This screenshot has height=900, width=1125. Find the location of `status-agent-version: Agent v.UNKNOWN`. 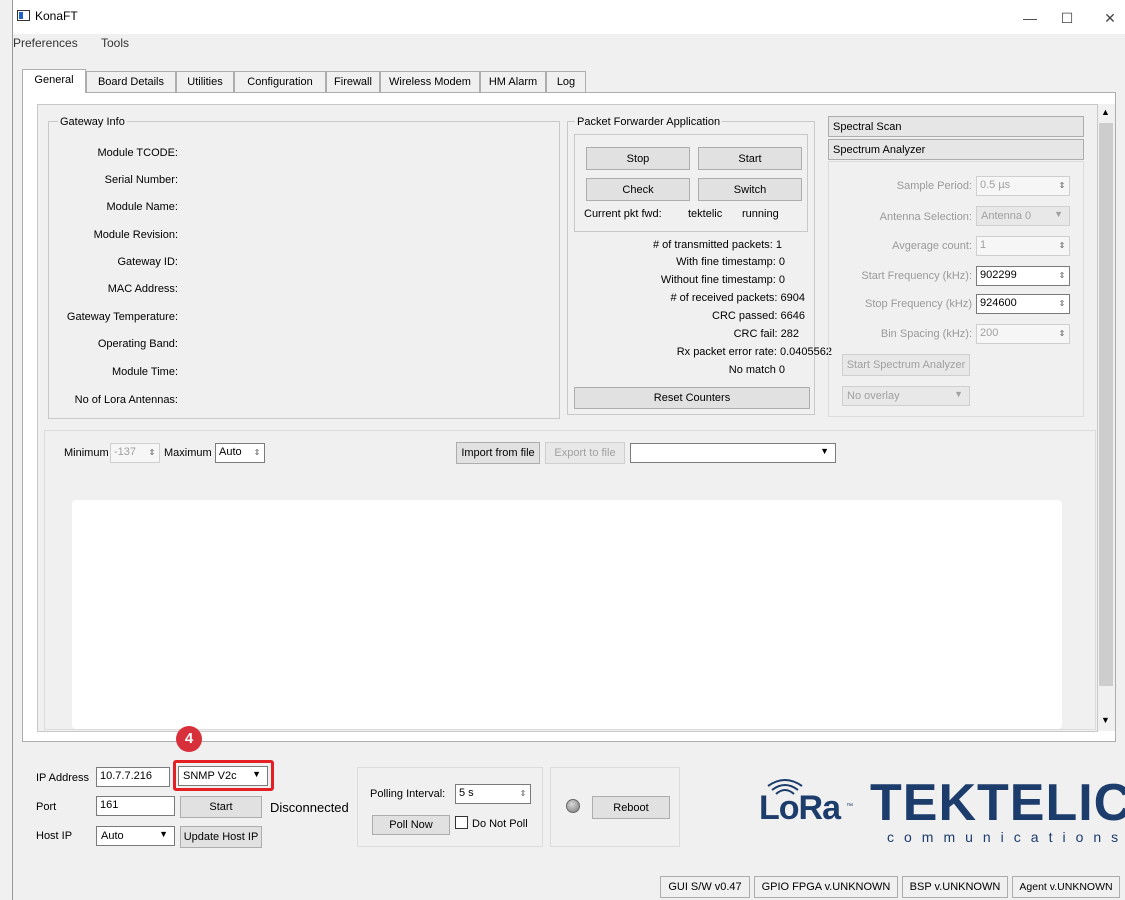

status-agent-version: Agent v.UNKNOWN is located at coordinates (1066, 887).